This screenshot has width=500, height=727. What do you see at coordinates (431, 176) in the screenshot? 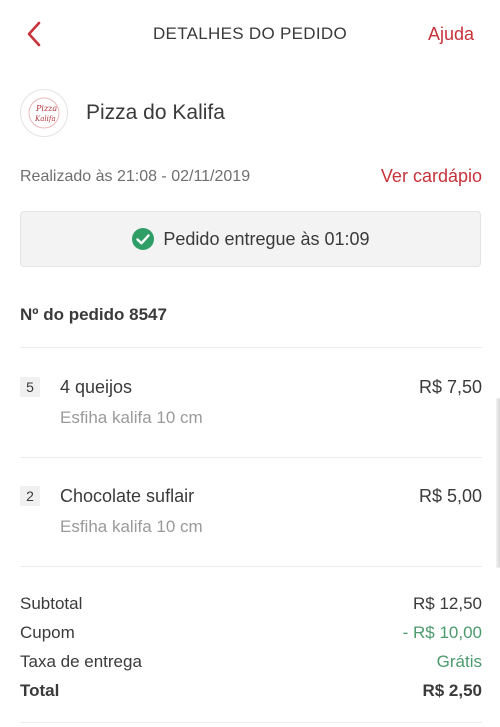
I see `view-menu-link: Ver cardápio` at bounding box center [431, 176].